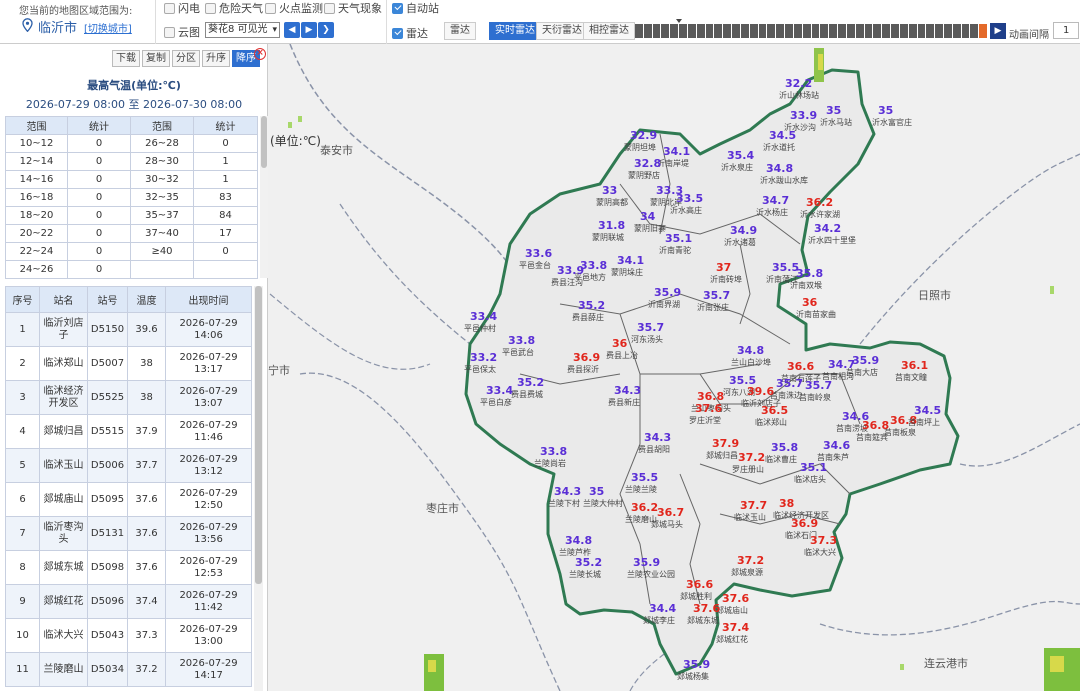 This screenshot has width=1080, height=691. What do you see at coordinates (63, 299) in the screenshot?
I see `ranking-col-header: 站名` at bounding box center [63, 299].